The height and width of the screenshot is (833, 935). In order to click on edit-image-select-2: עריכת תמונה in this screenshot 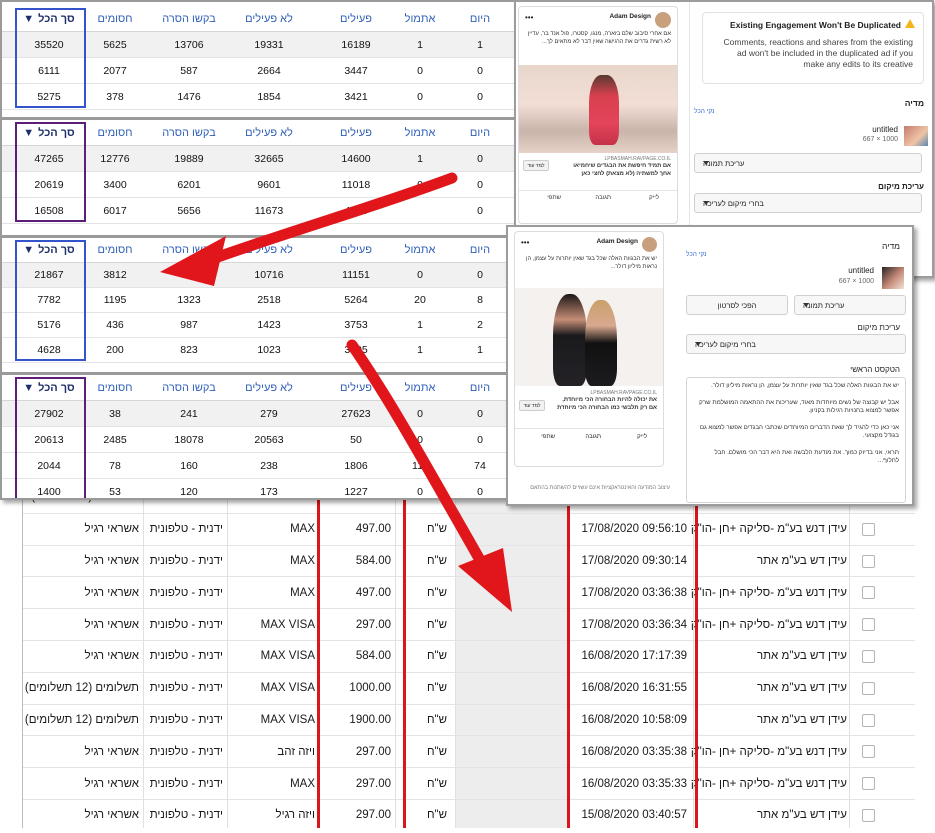, I will do `click(850, 305)`.